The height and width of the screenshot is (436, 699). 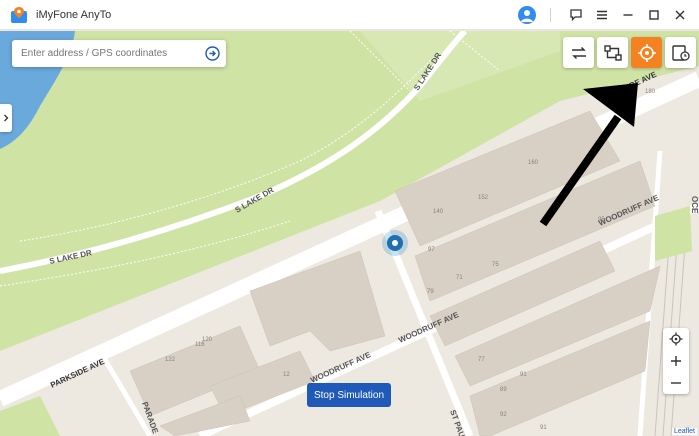 What do you see at coordinates (654, 15) in the screenshot?
I see `maximize-icon` at bounding box center [654, 15].